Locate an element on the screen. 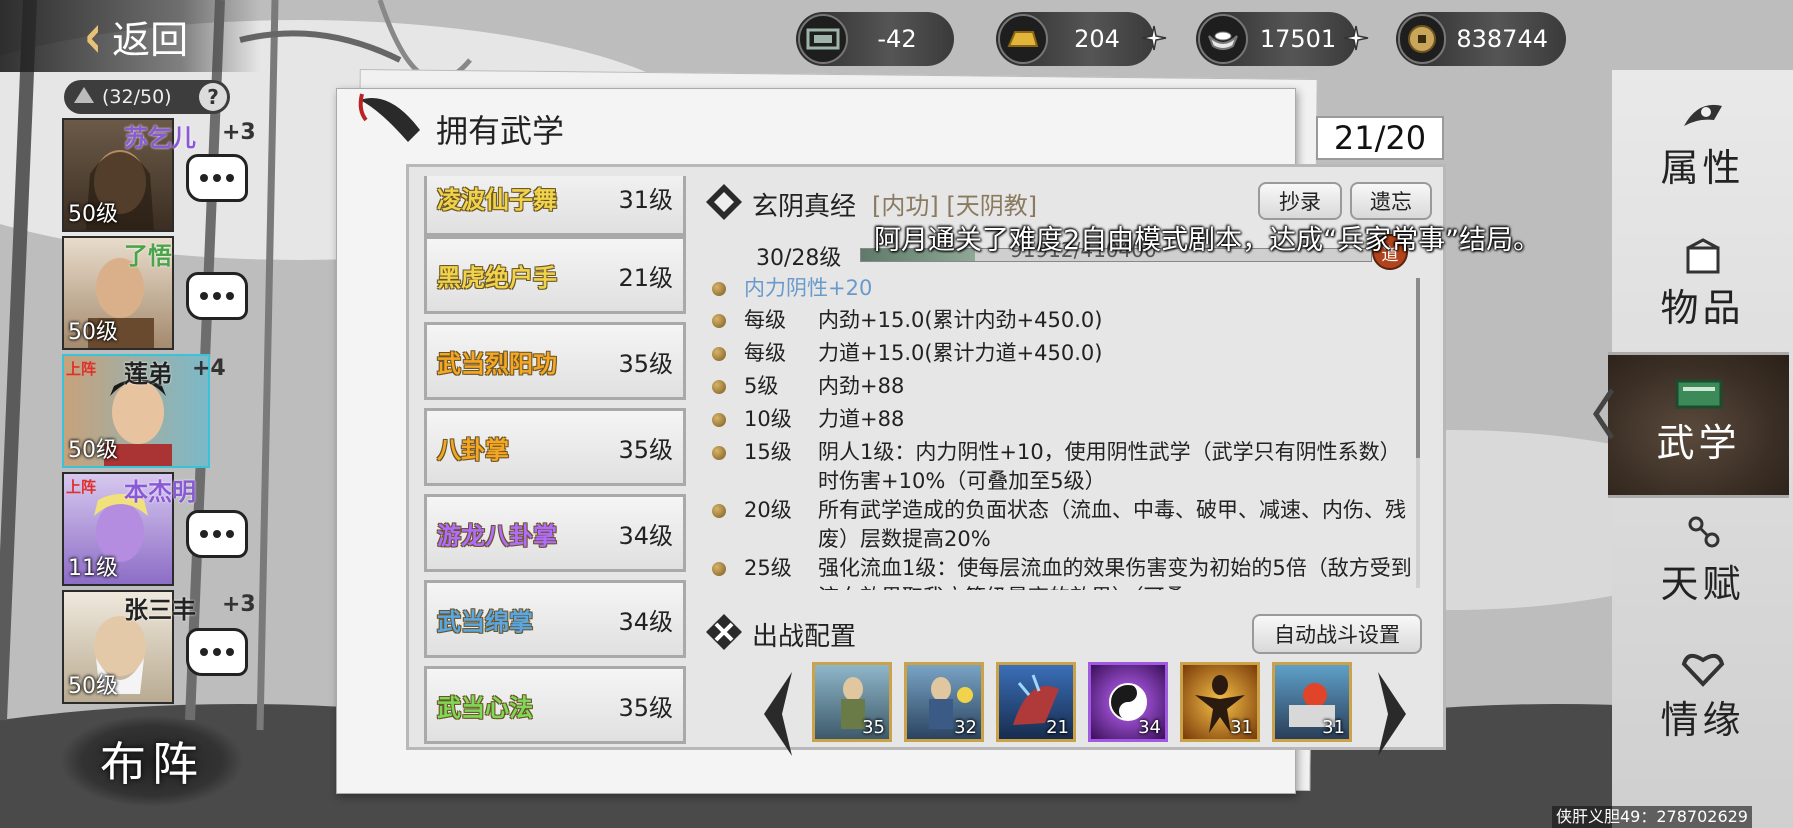  stamina-value: -42 is located at coordinates (897, 39).